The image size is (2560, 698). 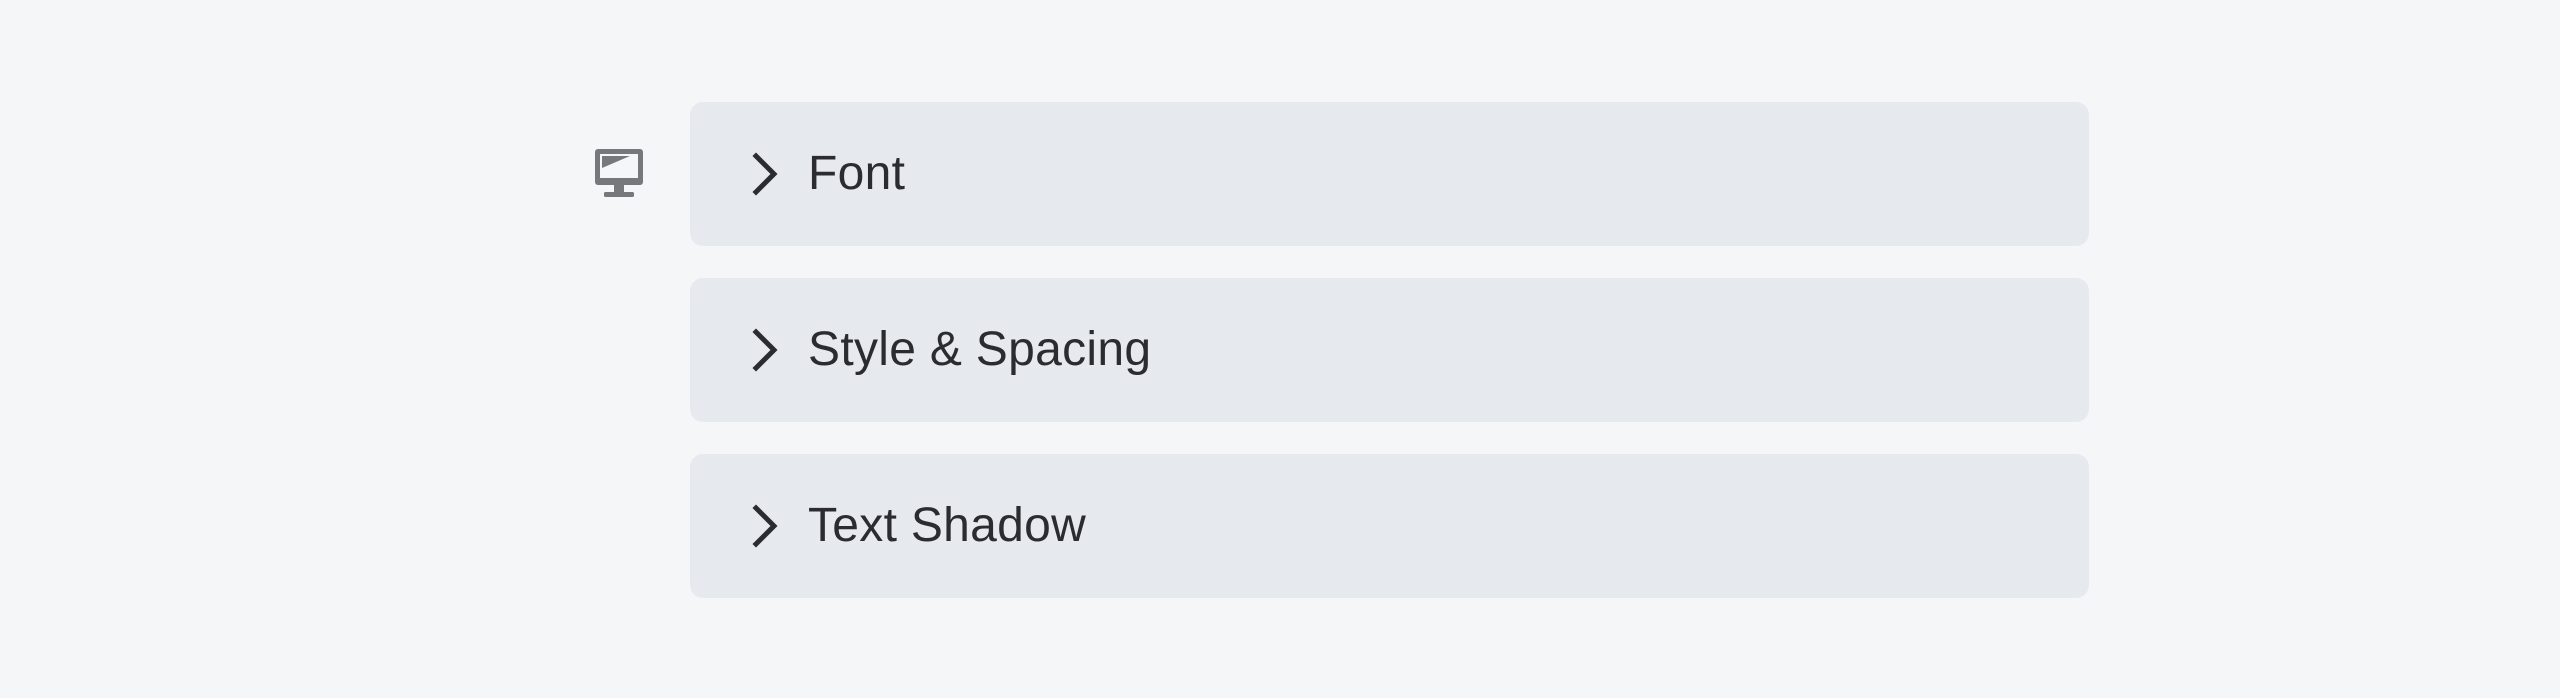 What do you see at coordinates (619, 174) in the screenshot?
I see `desktop-monitor-icon` at bounding box center [619, 174].